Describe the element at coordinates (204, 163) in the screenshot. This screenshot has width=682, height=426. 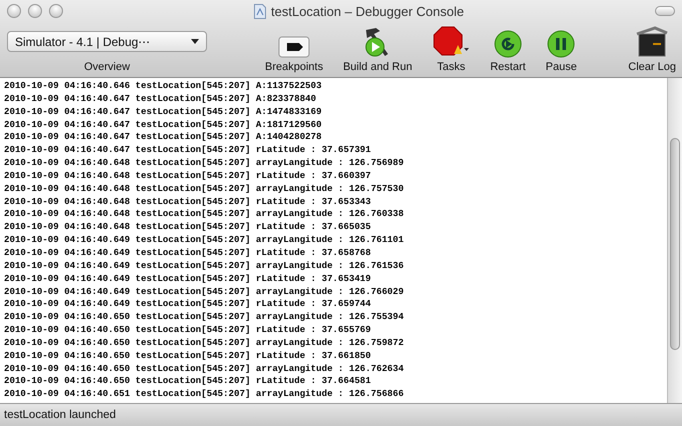
I see `log-line: 2010-10-09 04:16:40.648 testLocation[545:207] arrayLangitude : 126.756989` at that location.